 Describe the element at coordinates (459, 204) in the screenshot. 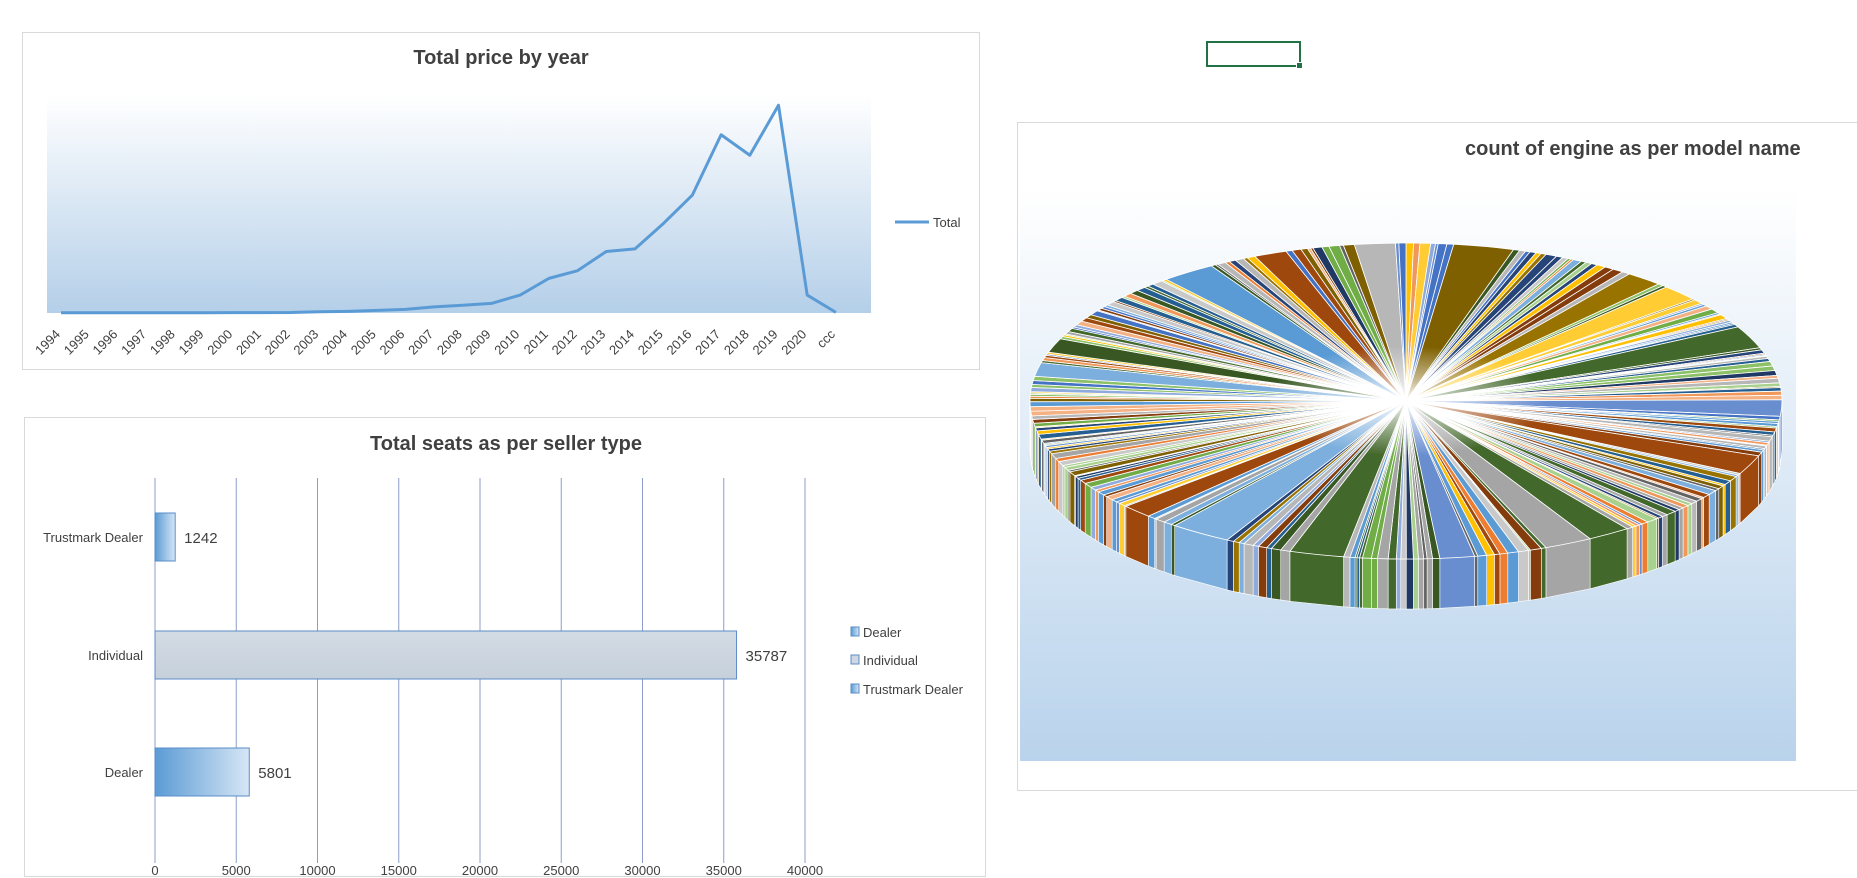

I see `plot-area` at that location.